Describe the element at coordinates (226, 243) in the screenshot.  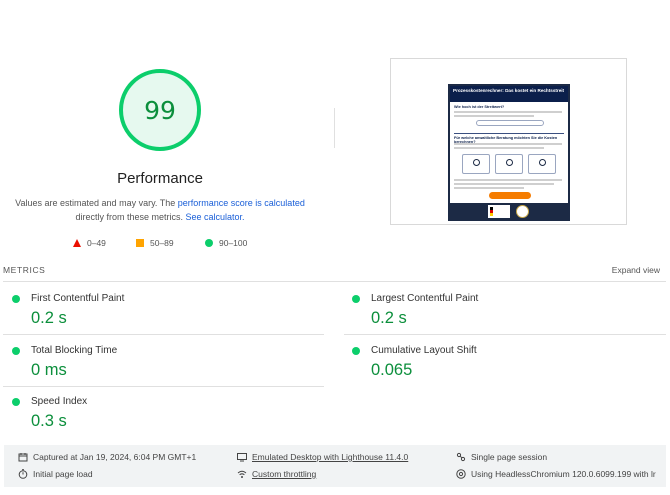
I see `legend-pass: 90–100` at that location.